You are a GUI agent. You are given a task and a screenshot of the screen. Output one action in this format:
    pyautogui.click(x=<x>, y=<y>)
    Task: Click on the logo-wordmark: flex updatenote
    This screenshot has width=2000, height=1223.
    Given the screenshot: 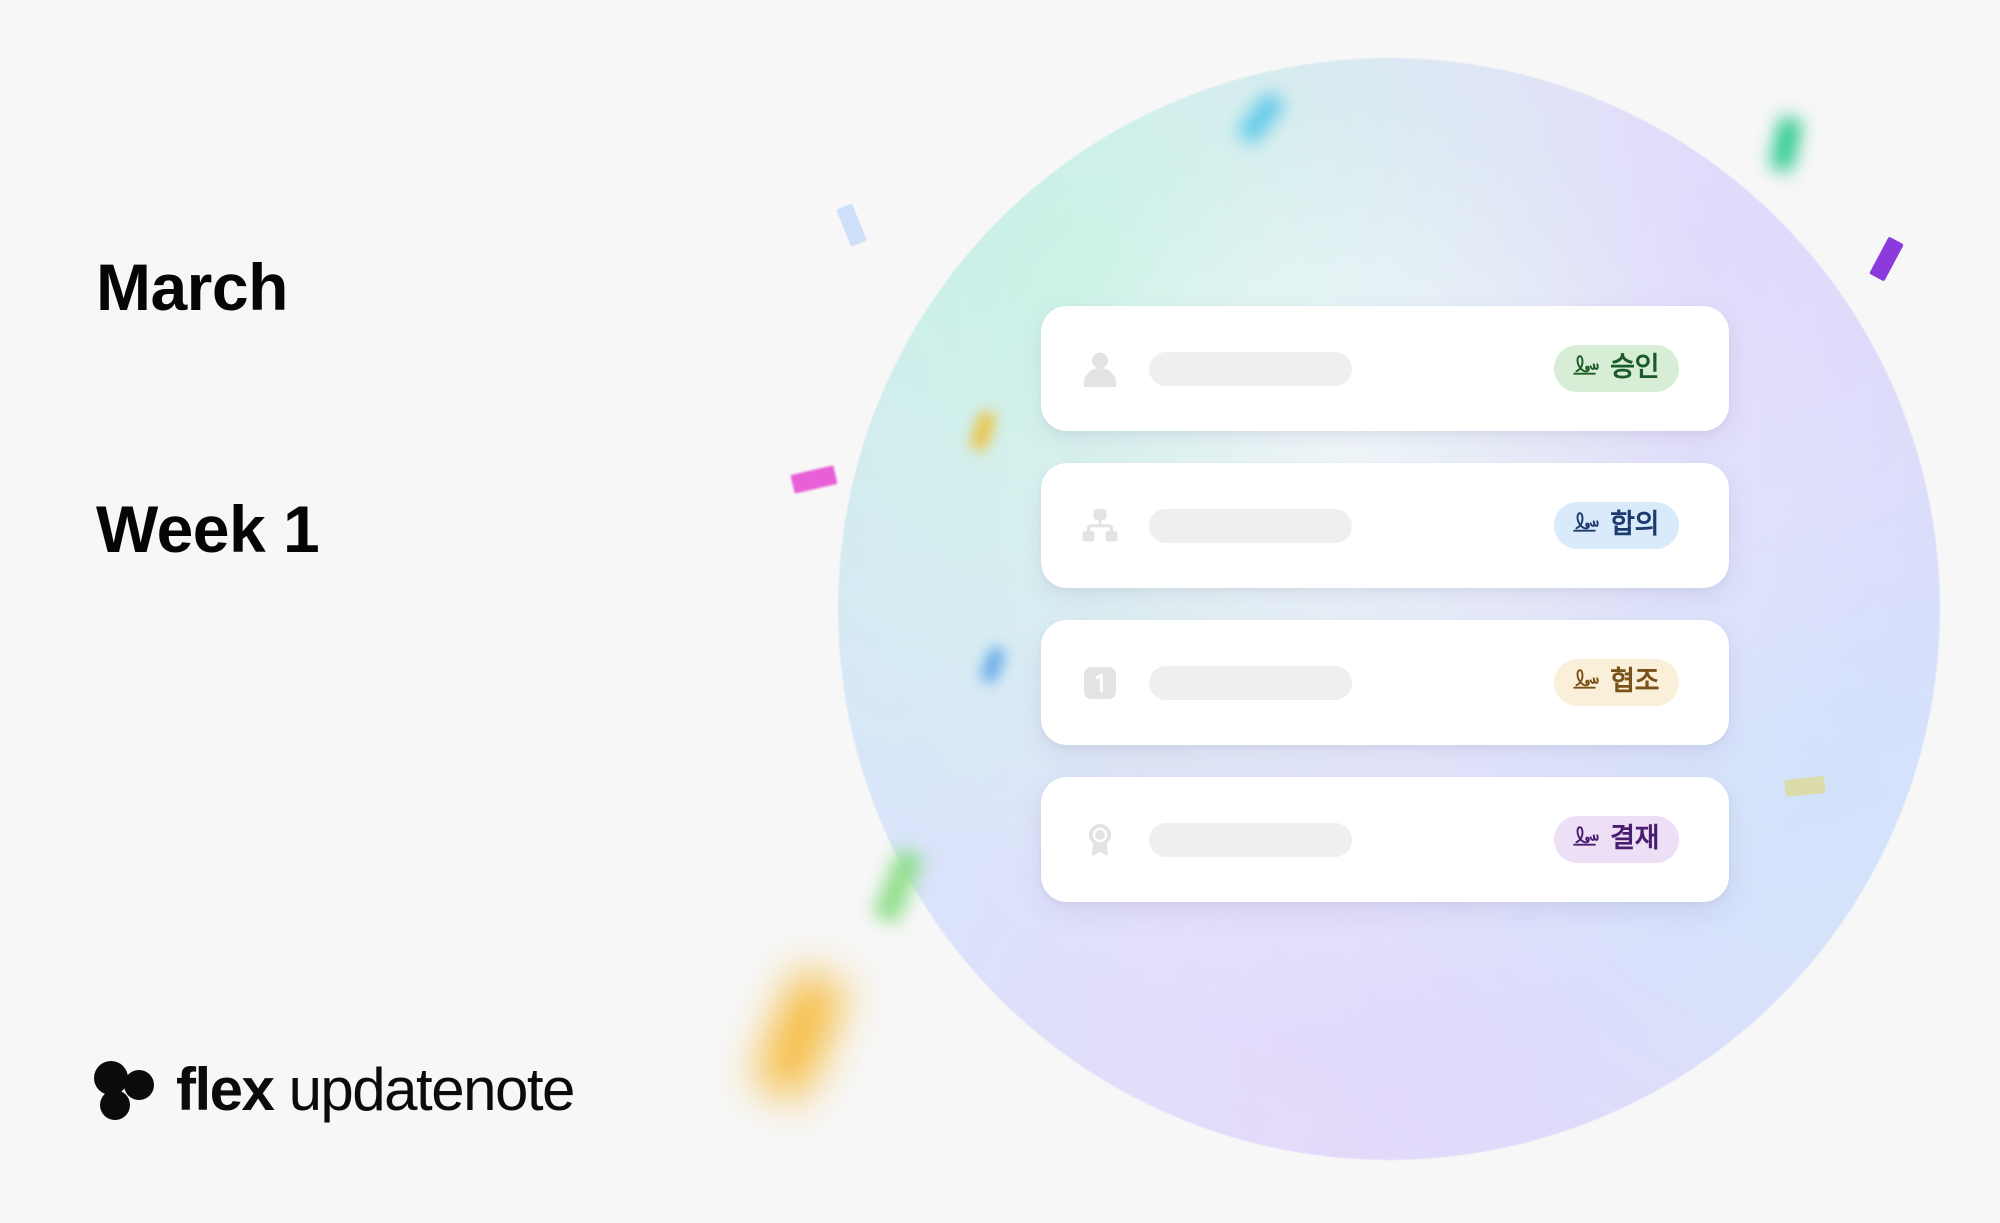 What is the action you would take?
    pyautogui.click(x=375, y=1090)
    